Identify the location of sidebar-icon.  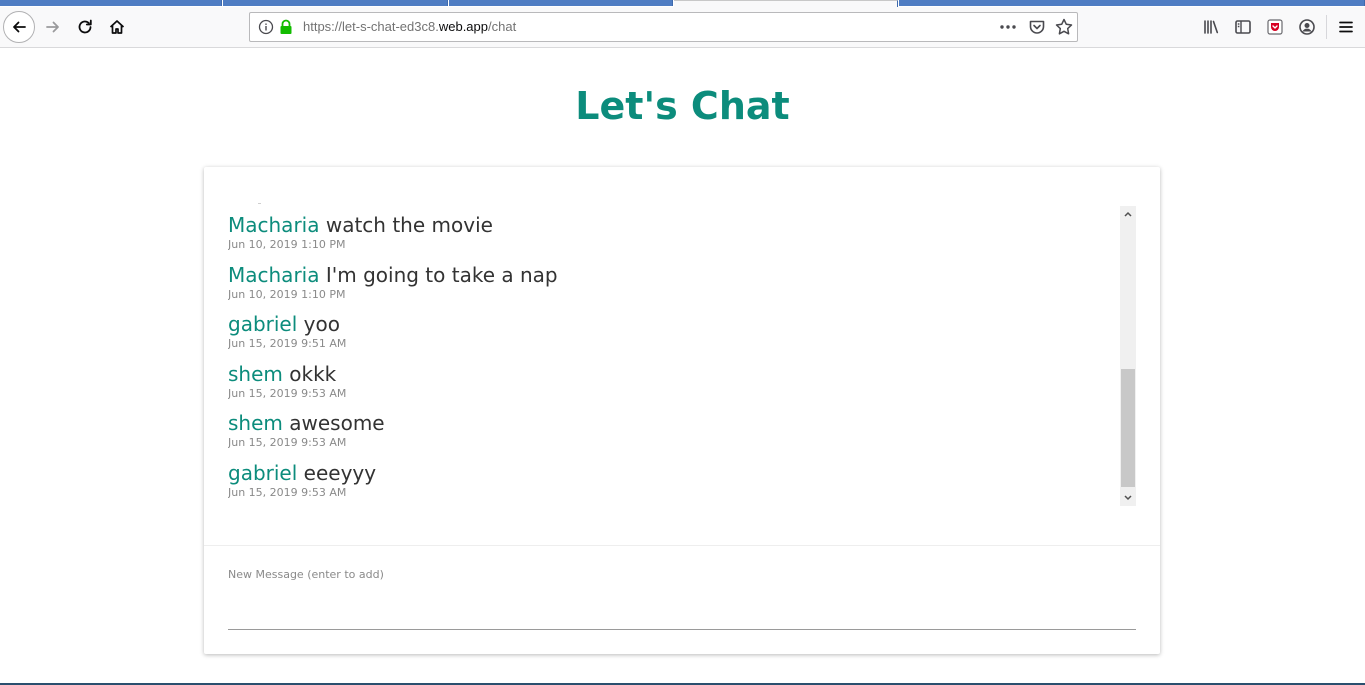
(1243, 27).